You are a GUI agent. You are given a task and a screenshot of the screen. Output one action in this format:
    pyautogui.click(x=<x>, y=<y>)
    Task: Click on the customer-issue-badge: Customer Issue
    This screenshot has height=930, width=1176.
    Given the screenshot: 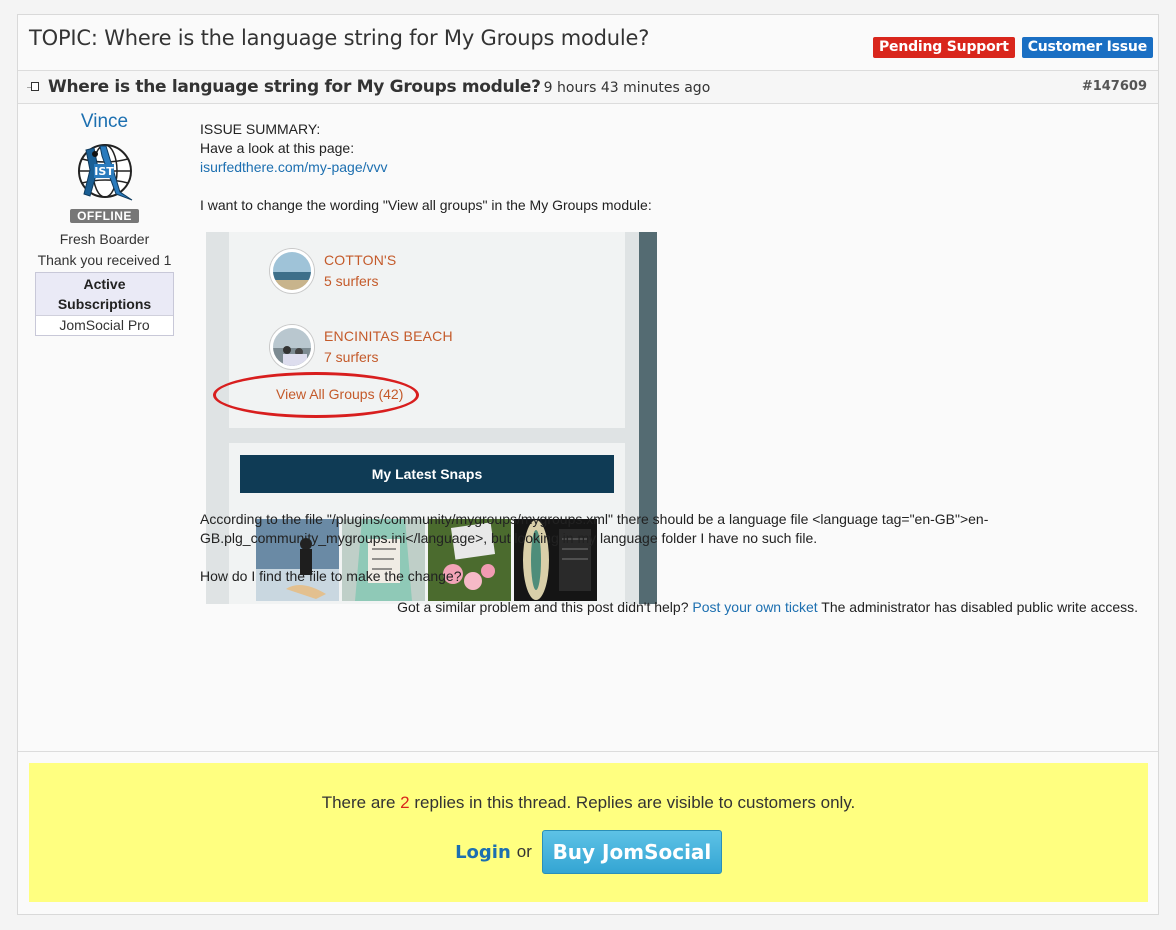 What is the action you would take?
    pyautogui.click(x=1087, y=47)
    